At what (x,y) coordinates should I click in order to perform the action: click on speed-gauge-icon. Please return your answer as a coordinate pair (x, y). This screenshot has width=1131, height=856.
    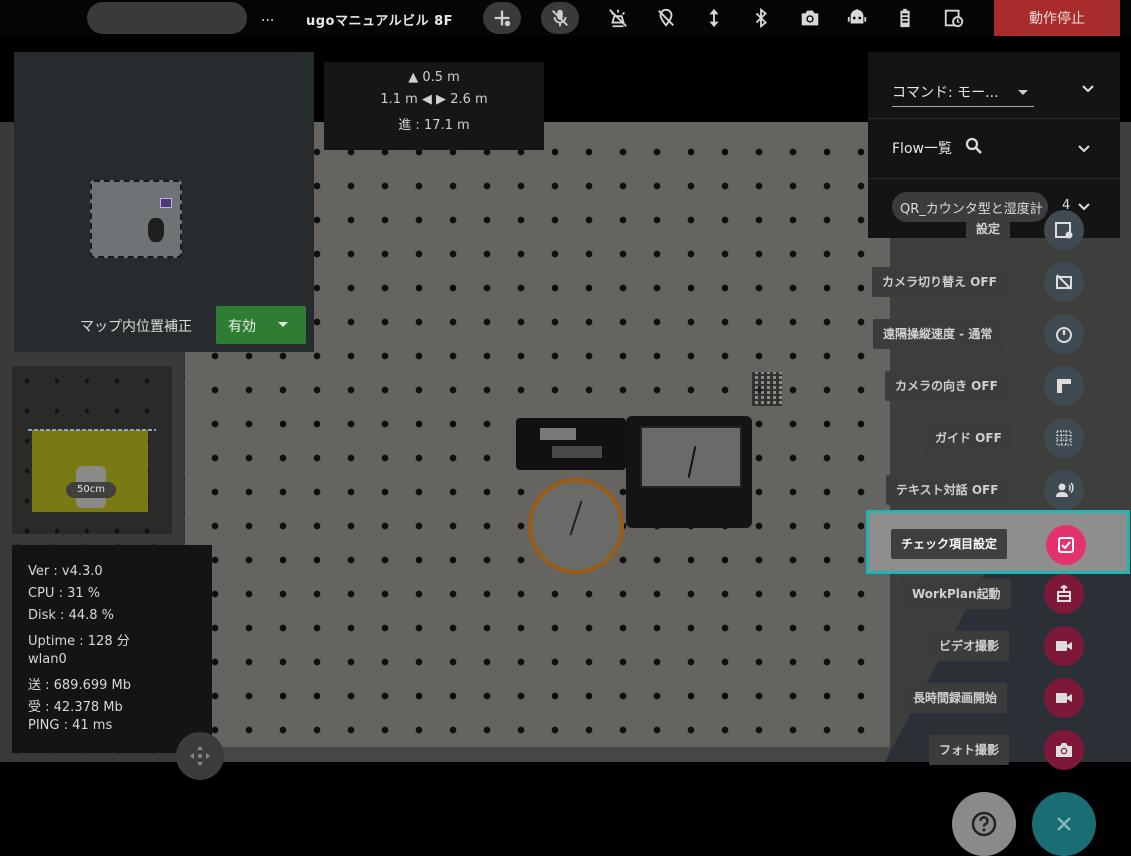
    Looking at the image, I should click on (1064, 334).